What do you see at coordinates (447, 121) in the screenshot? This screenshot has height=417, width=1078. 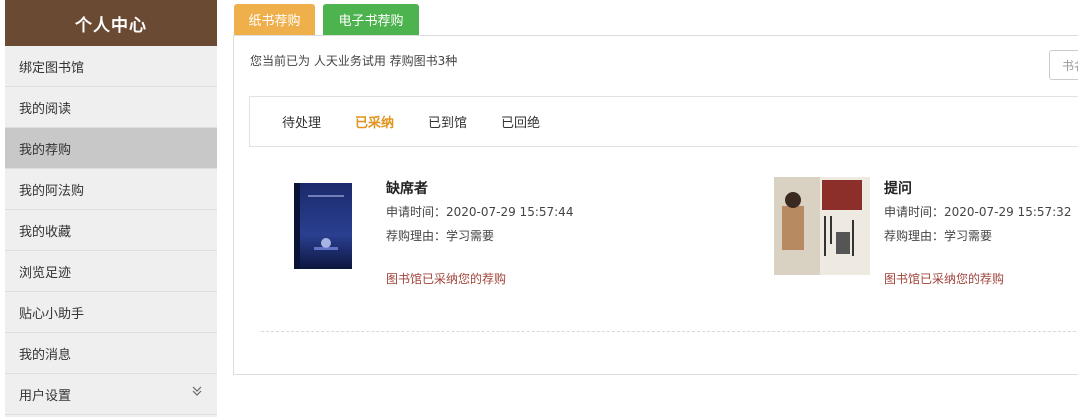 I see `tab-arrived: 已到馆` at bounding box center [447, 121].